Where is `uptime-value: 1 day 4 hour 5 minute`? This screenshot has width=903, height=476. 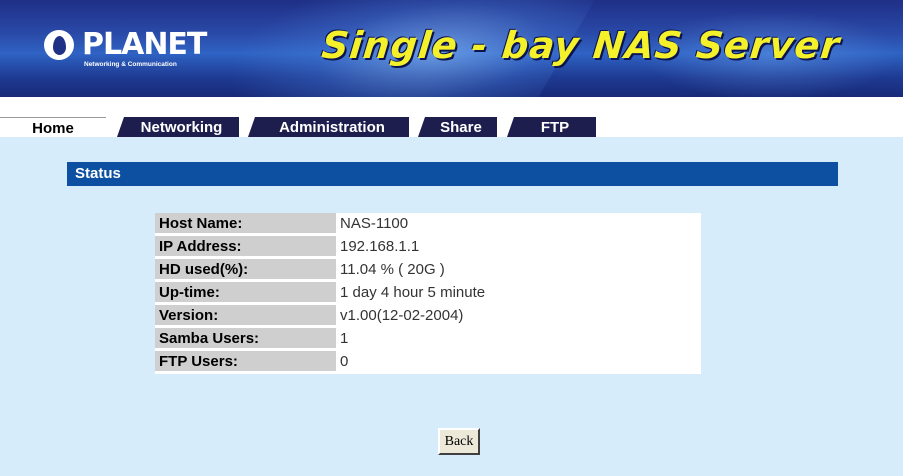
uptime-value: 1 day 4 hour 5 minute is located at coordinates (518, 293).